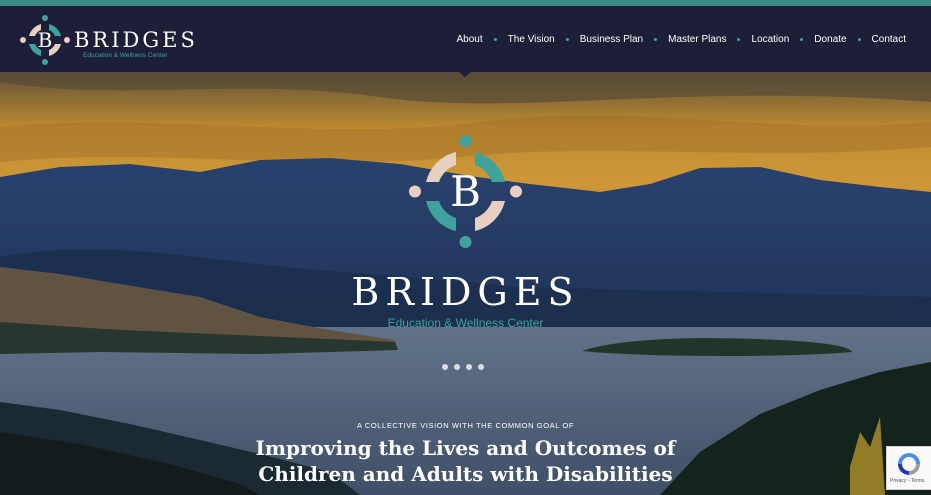 This screenshot has width=931, height=495. What do you see at coordinates (909, 464) in the screenshot?
I see `recaptcha-icon` at bounding box center [909, 464].